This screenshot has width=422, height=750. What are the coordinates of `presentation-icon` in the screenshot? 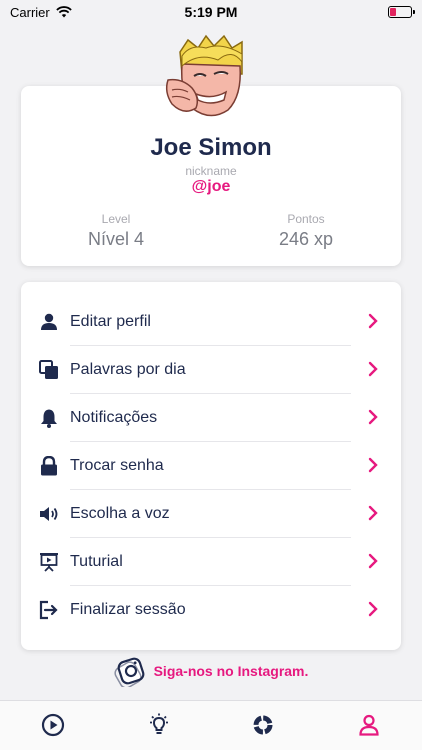 It's located at (49, 562).